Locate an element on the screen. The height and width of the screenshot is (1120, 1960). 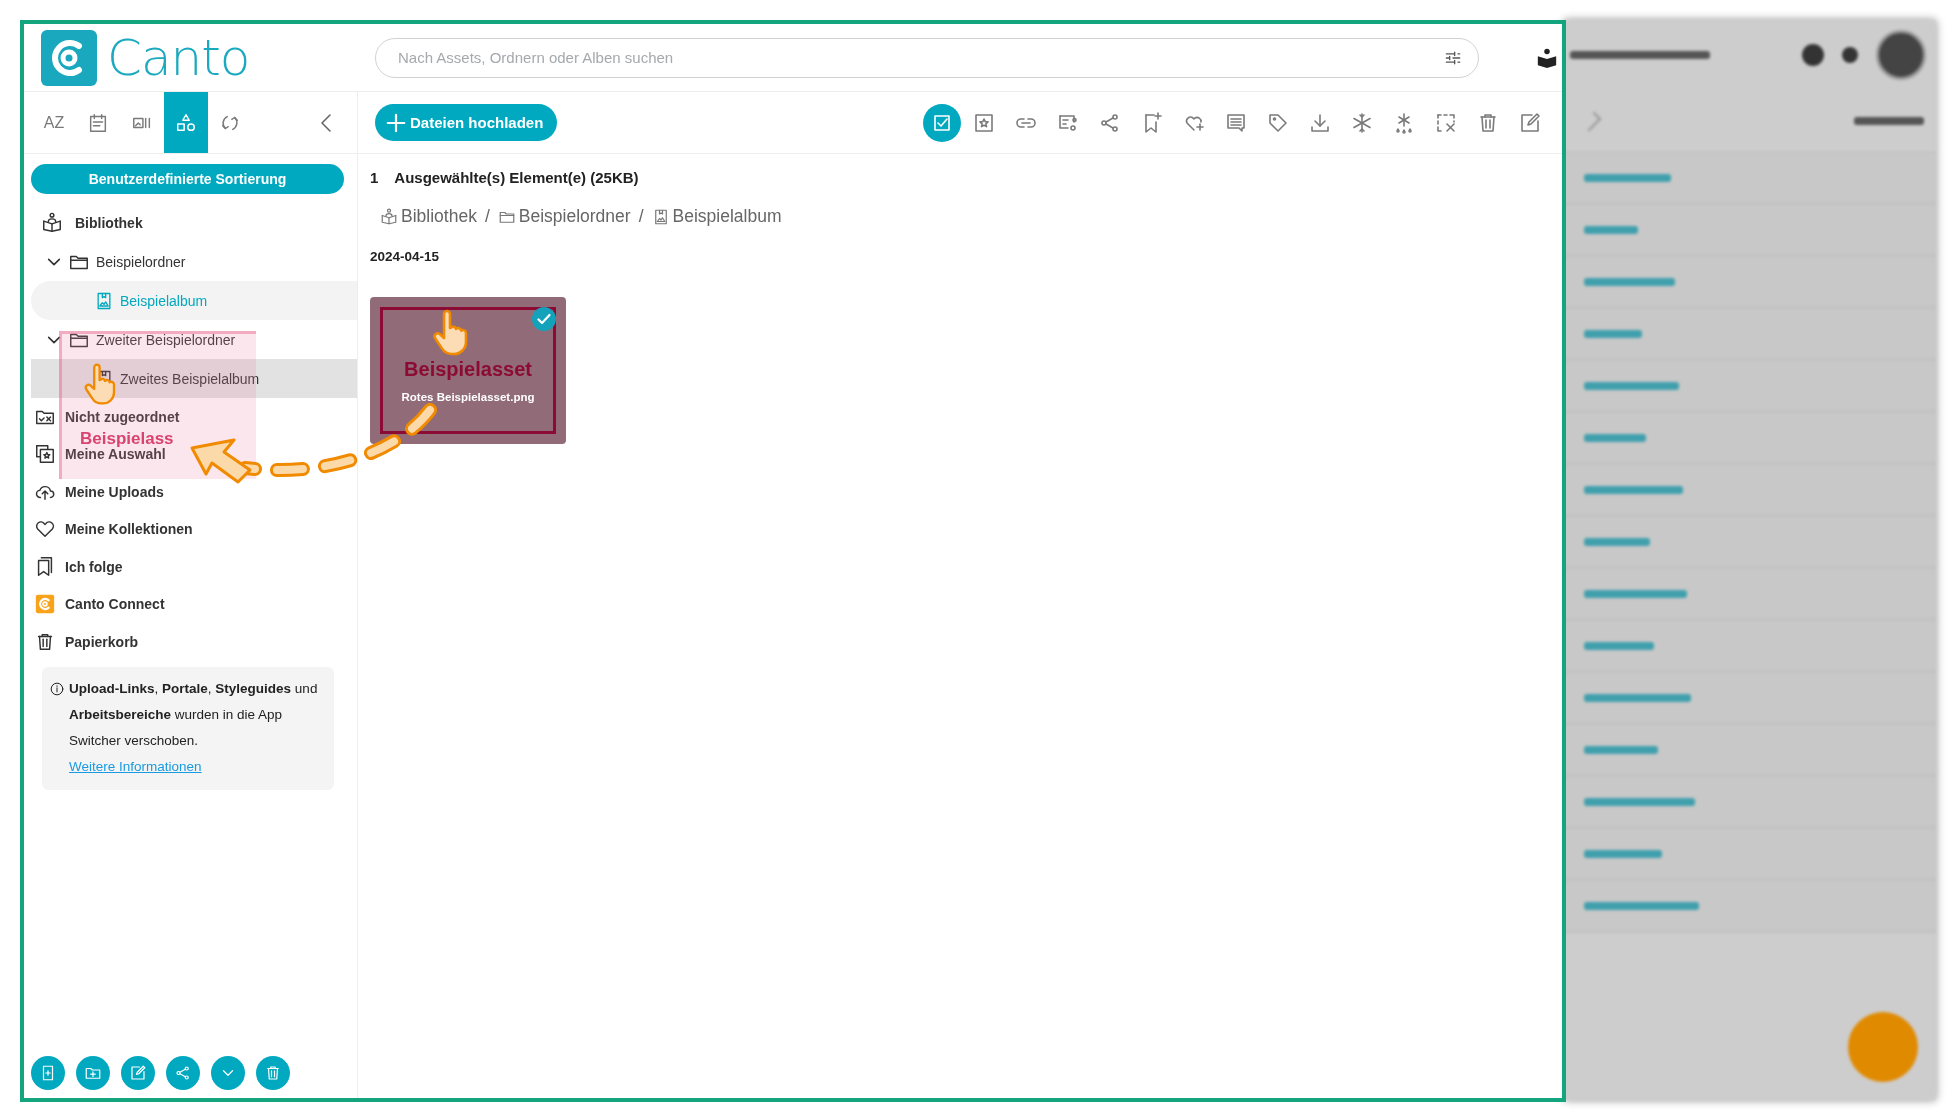
plus-icon is located at coordinates (396, 122).